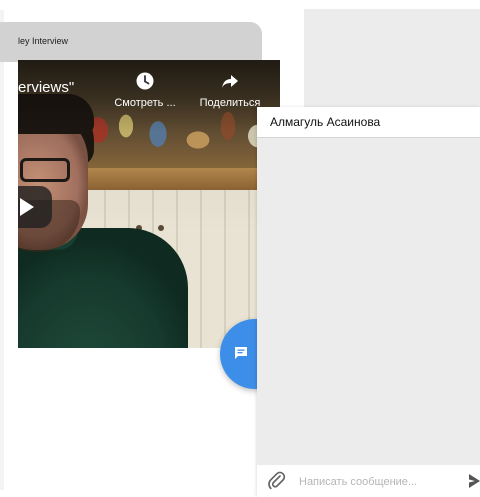 The height and width of the screenshot is (497, 480). What do you see at coordinates (35, 207) in the screenshot?
I see `play-button` at bounding box center [35, 207].